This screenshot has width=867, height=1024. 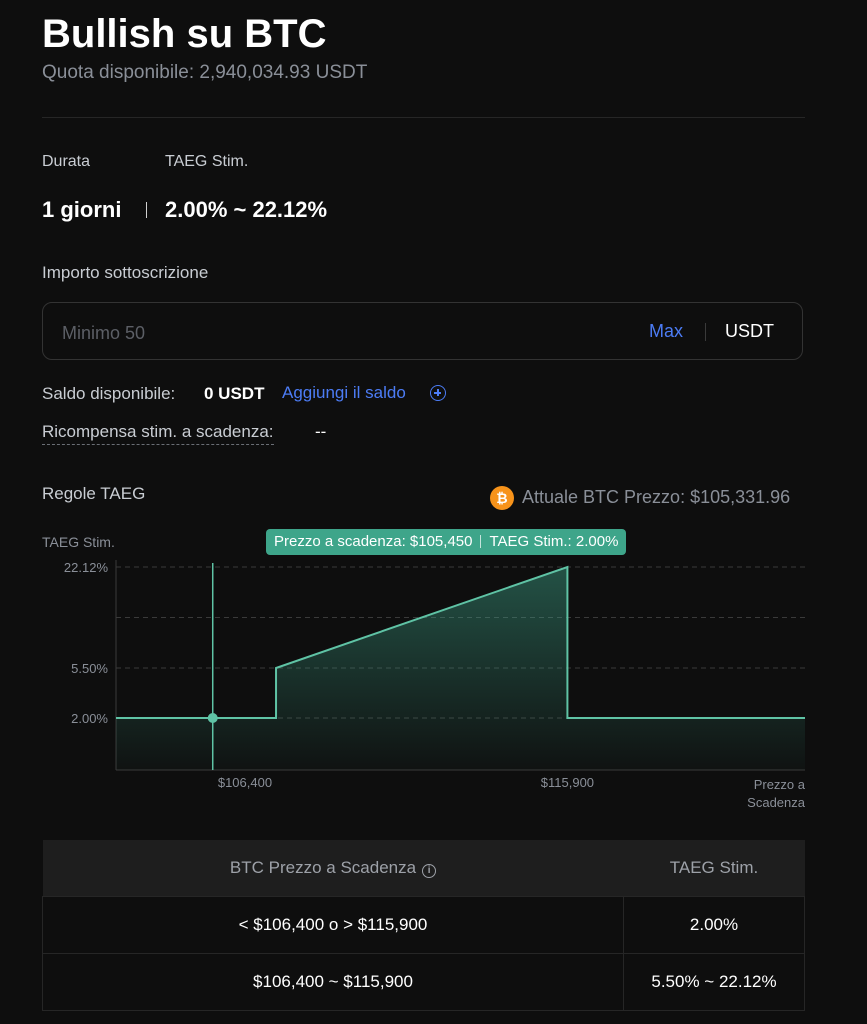 I want to click on duration-value: 1 giorni, so click(x=82, y=209).